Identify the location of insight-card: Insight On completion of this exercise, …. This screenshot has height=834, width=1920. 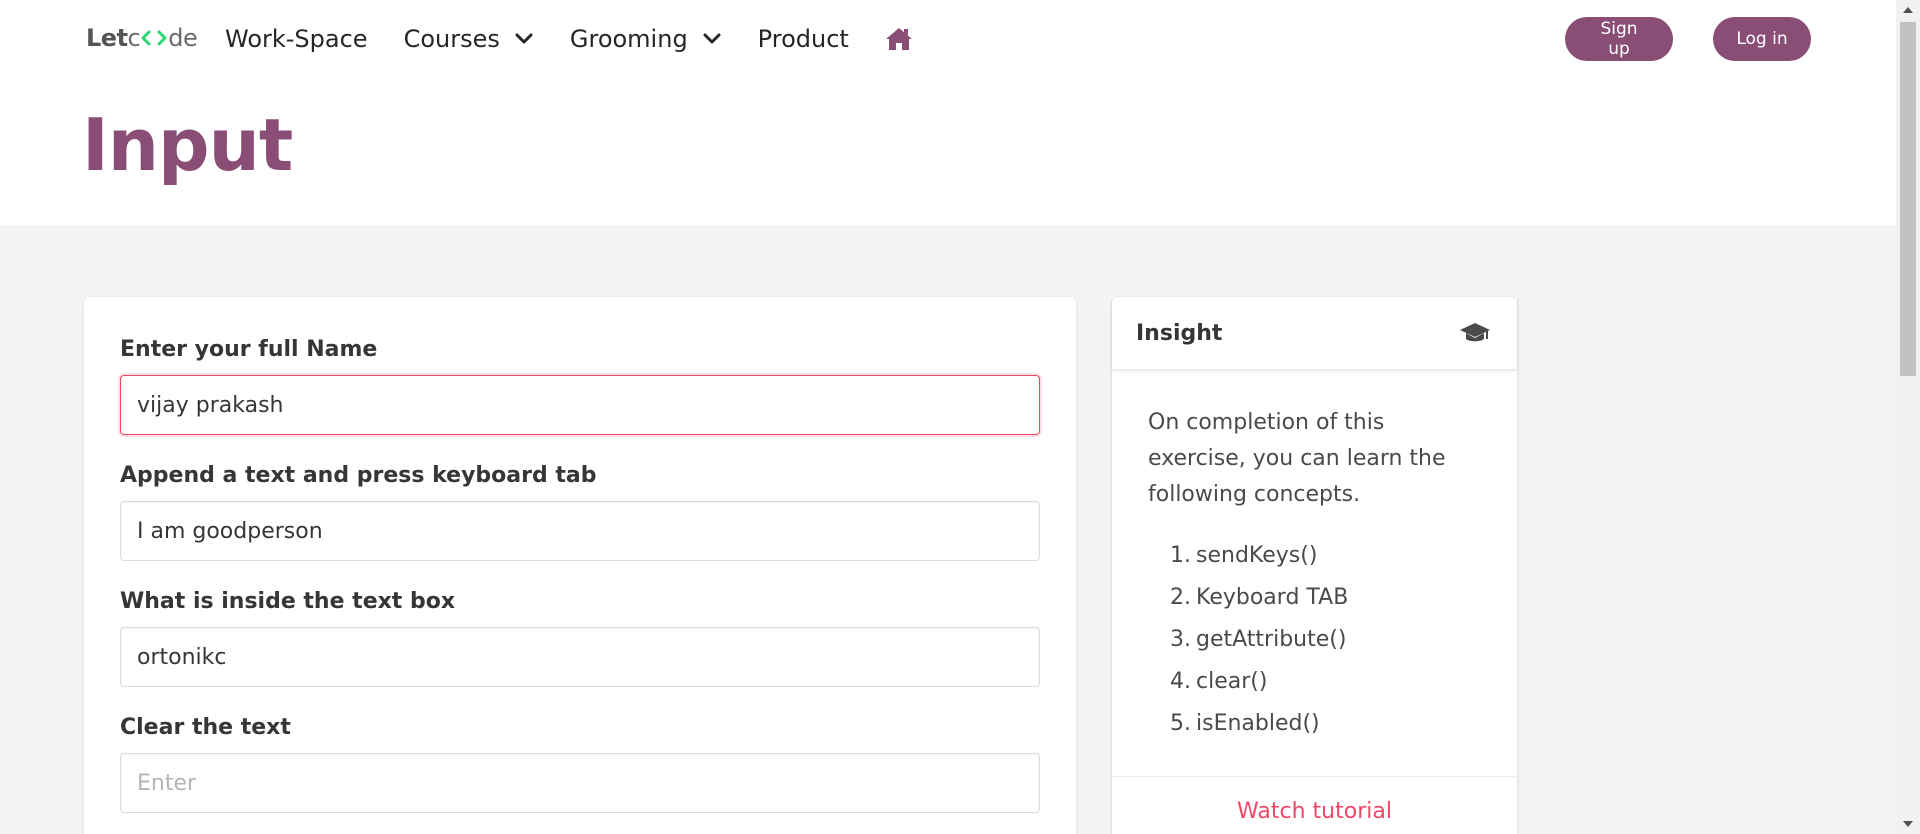
(1314, 565).